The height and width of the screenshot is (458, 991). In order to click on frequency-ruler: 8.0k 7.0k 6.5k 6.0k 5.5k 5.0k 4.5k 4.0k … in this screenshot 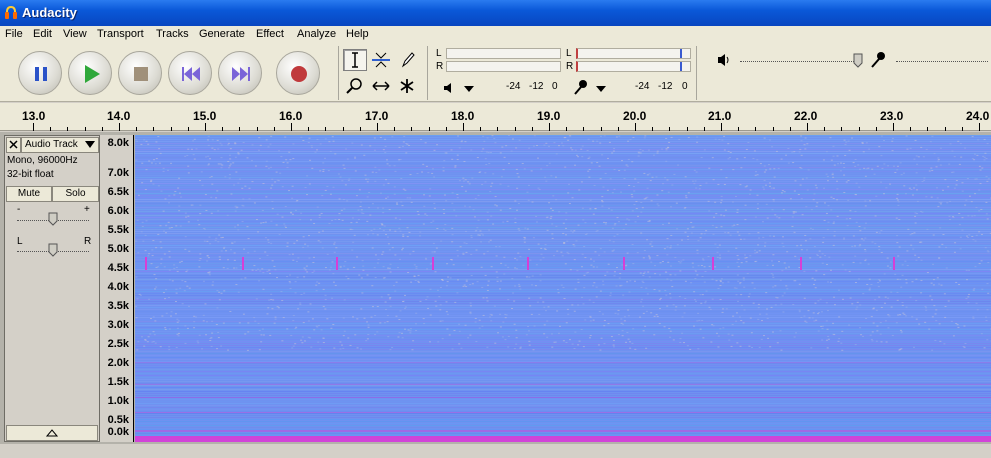, I will do `click(117, 288)`.